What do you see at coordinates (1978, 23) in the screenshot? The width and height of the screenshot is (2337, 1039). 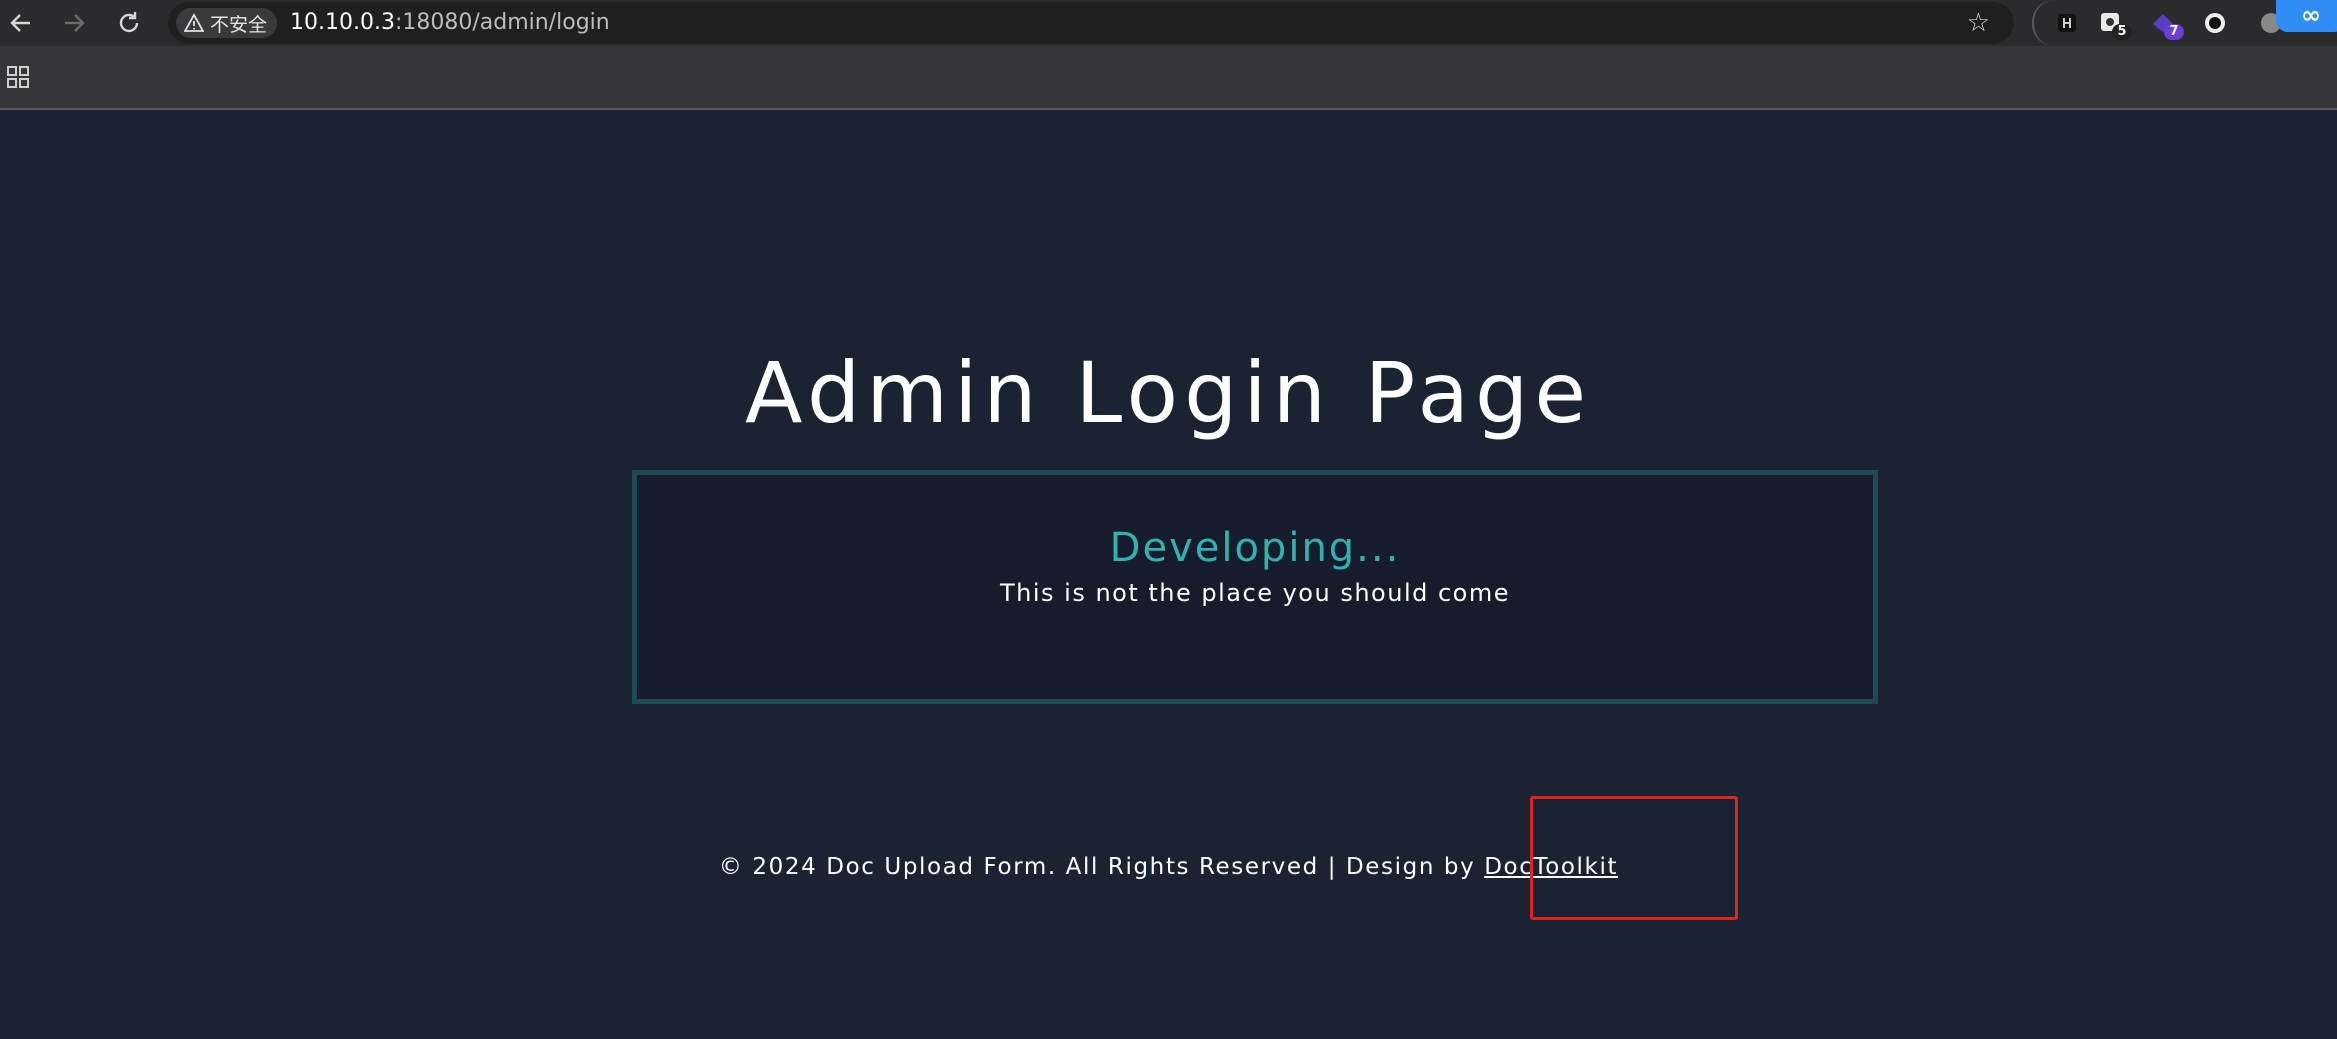 I see `bookmark-star-icon: ☆` at bounding box center [1978, 23].